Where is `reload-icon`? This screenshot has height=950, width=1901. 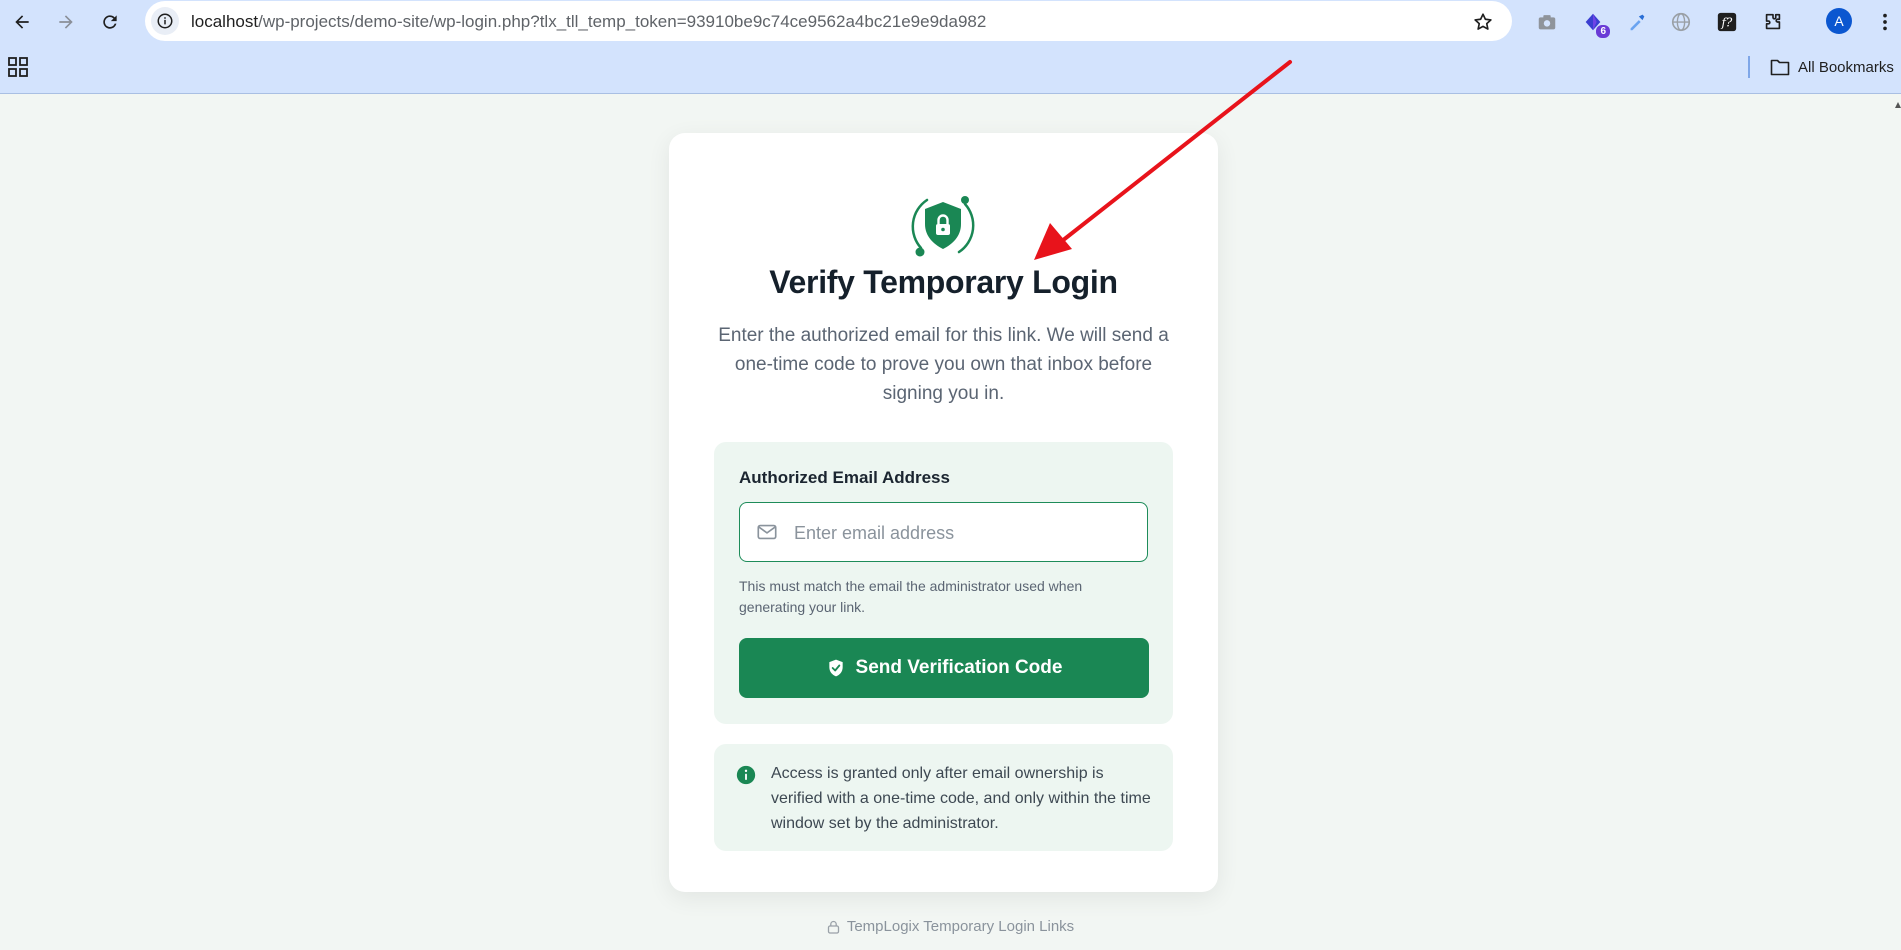 reload-icon is located at coordinates (110, 22).